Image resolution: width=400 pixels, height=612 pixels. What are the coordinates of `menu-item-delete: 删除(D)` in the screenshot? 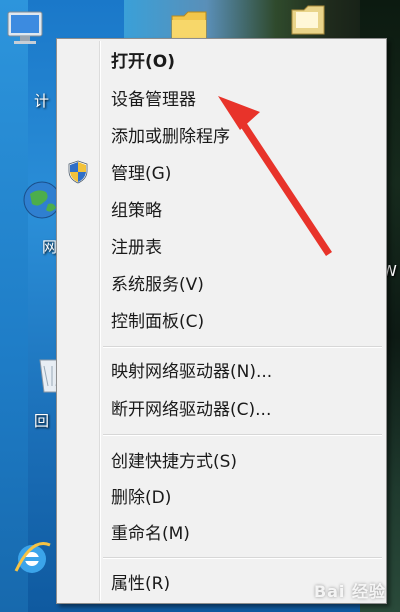 It's located at (221, 495).